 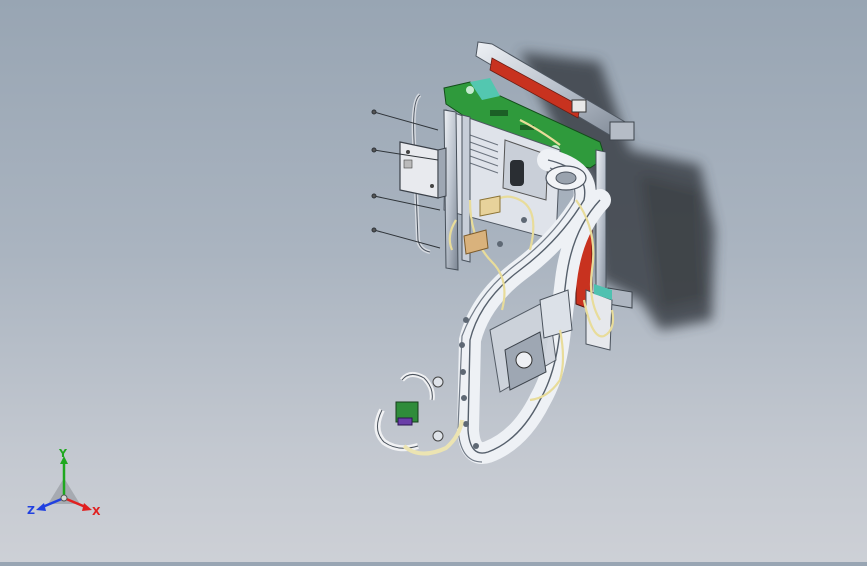 I want to click on z-axis-label: Z, so click(x=31, y=510).